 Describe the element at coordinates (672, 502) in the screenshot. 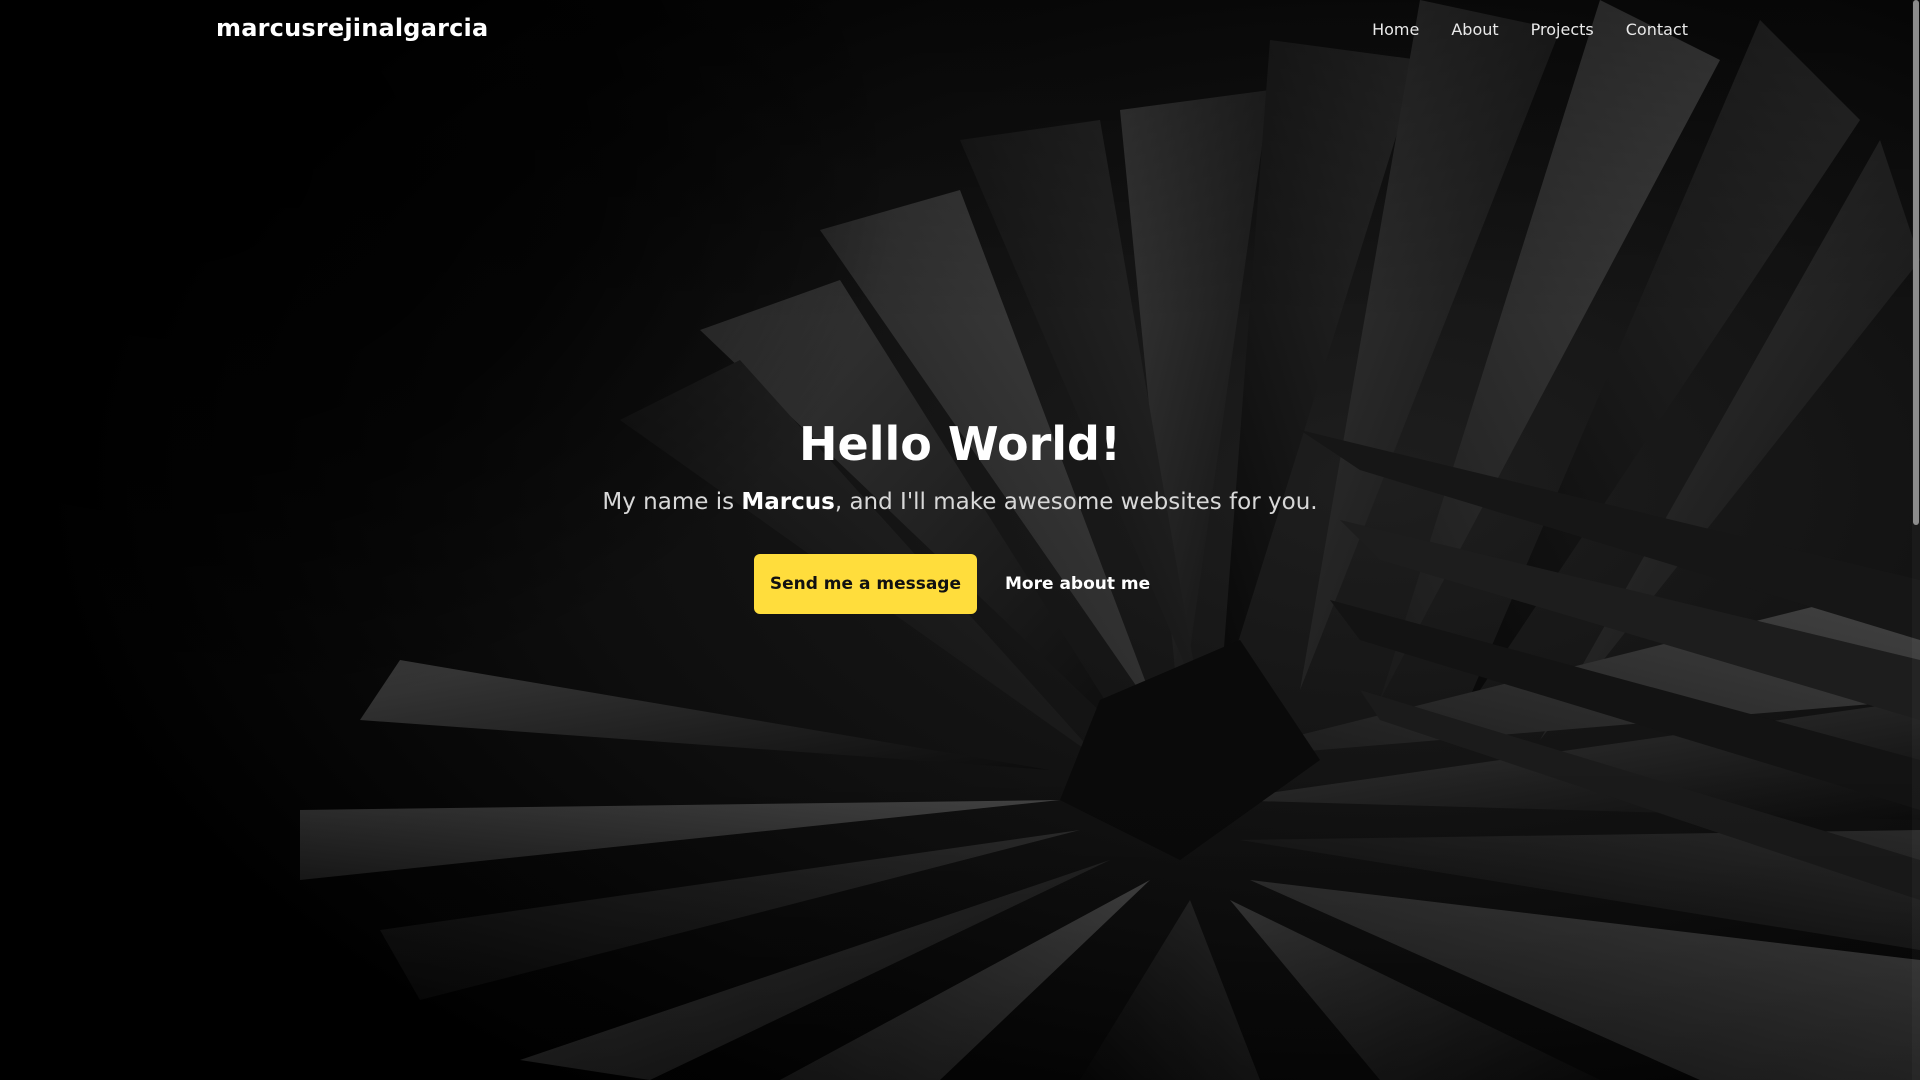

I see `hero-subtitle-prefix: My name is` at that location.